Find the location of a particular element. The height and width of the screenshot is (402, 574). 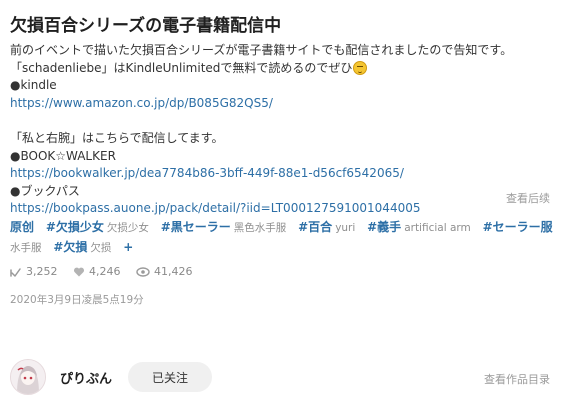

author-bar: ぴりぷん 已关注 is located at coordinates (111, 377).